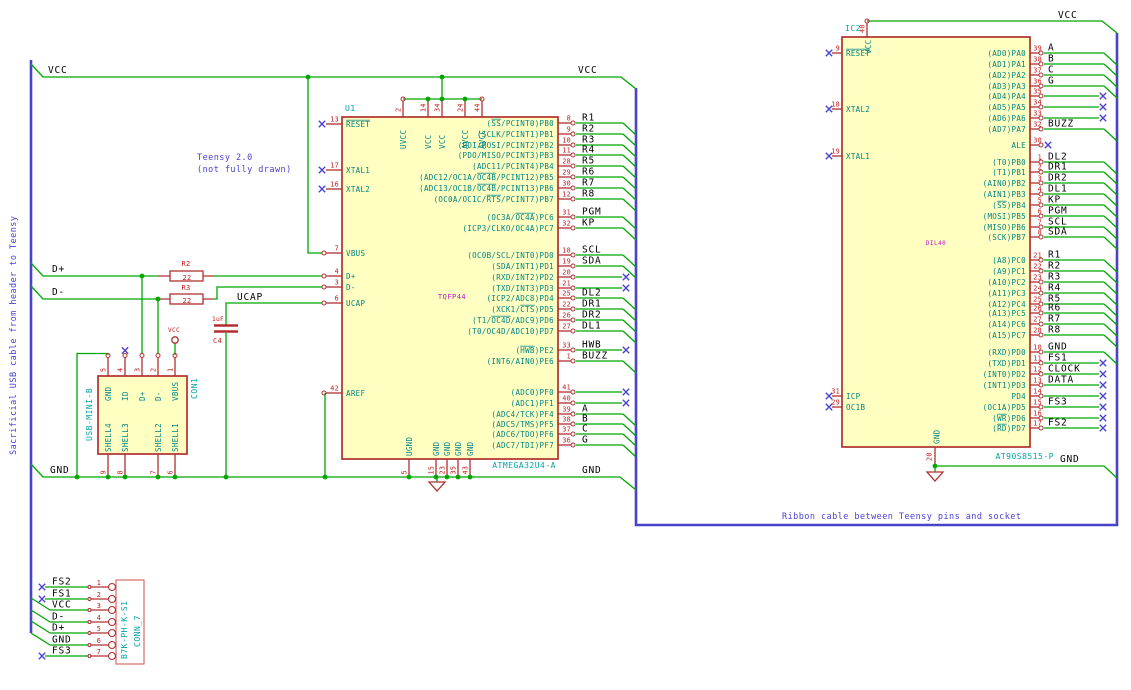  Describe the element at coordinates (509, 228) in the screenshot. I see `pin-name: (ICP3/CLKO/OC4A)PC7` at that location.